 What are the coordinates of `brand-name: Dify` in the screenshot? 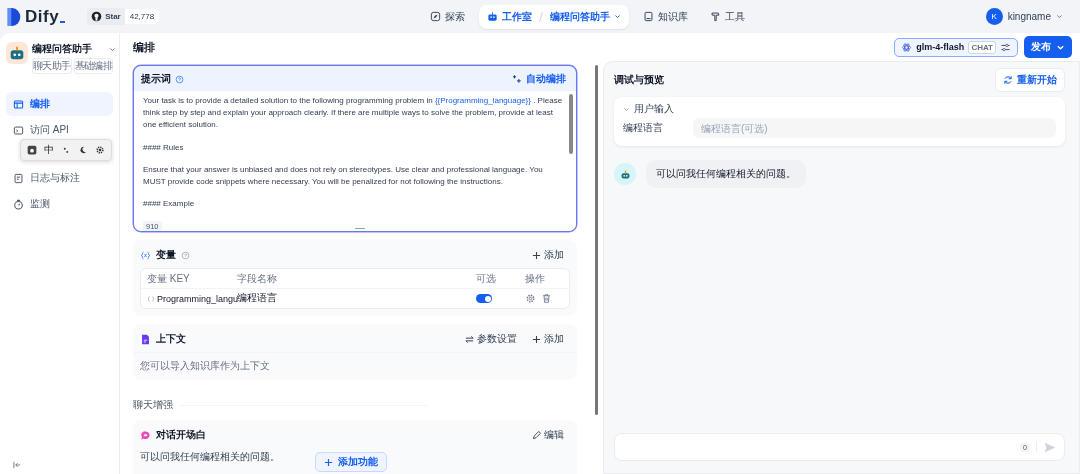 It's located at (42, 16).